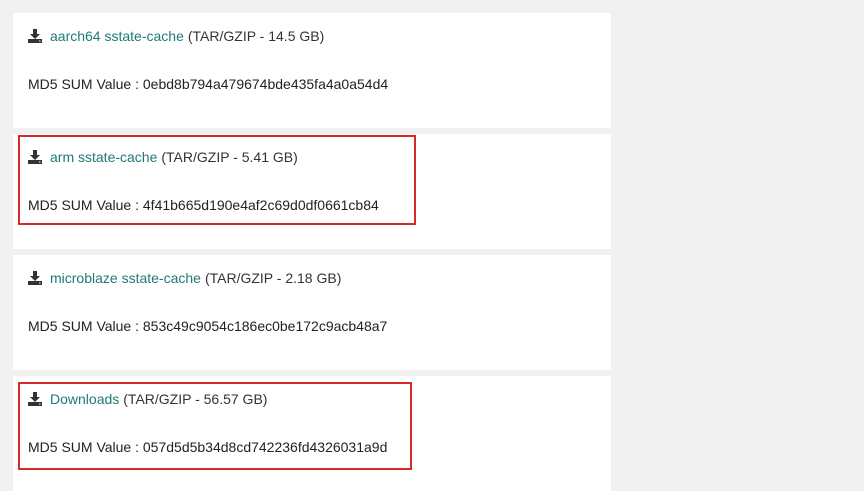 Image resolution: width=864 pixels, height=491 pixels. What do you see at coordinates (125, 278) in the screenshot?
I see `download-link: microblaze sstate-cache` at bounding box center [125, 278].